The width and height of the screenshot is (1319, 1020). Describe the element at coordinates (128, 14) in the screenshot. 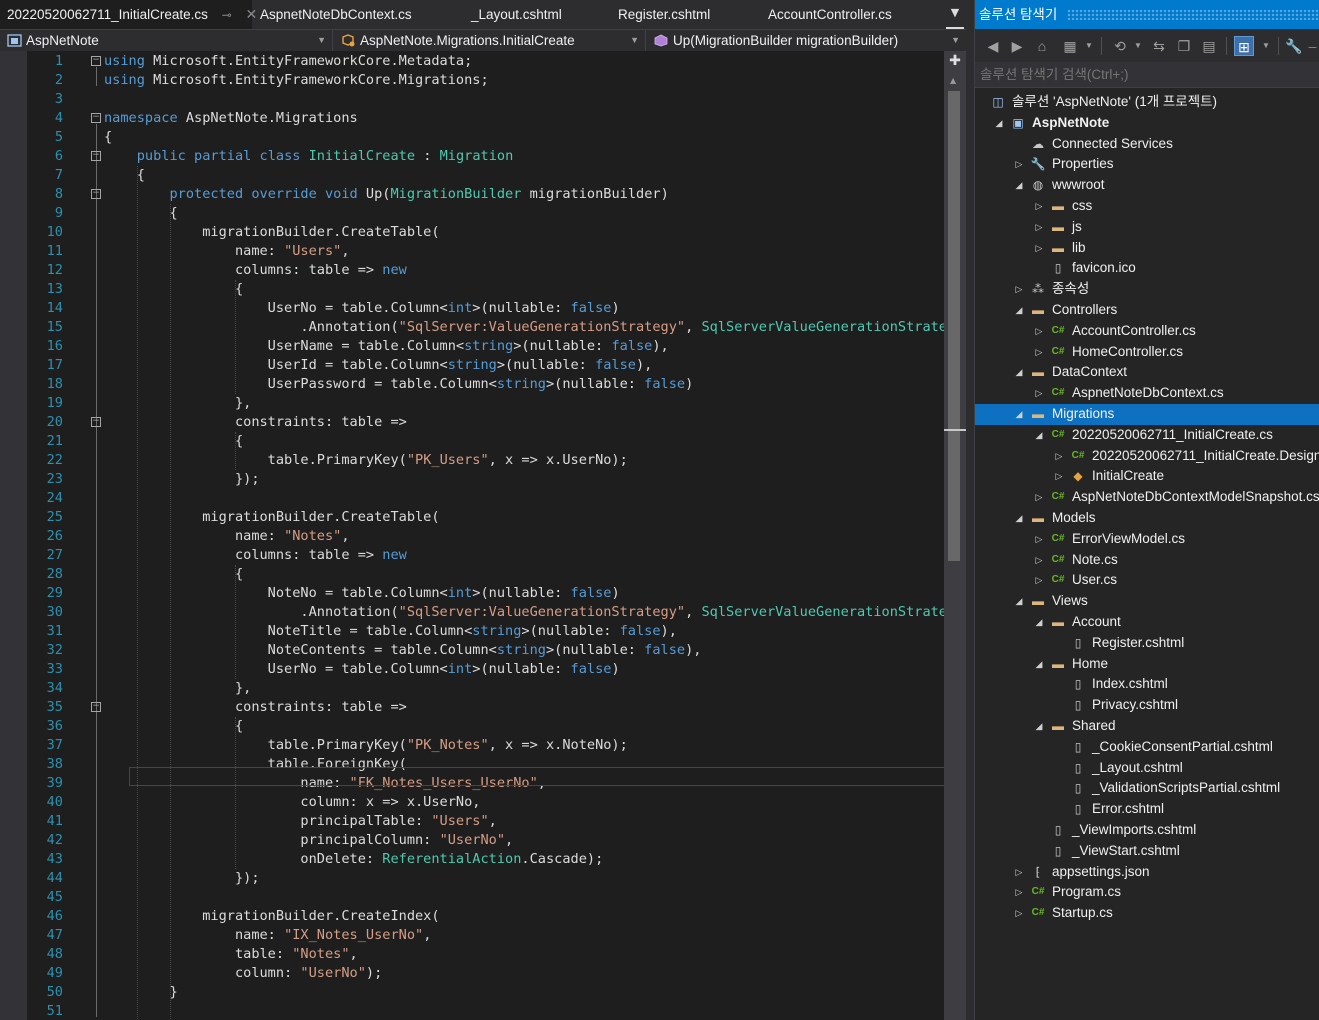

I see `tab-initialcreate: 20220520062711_InitialCreate.cs ⊸ ✕` at that location.